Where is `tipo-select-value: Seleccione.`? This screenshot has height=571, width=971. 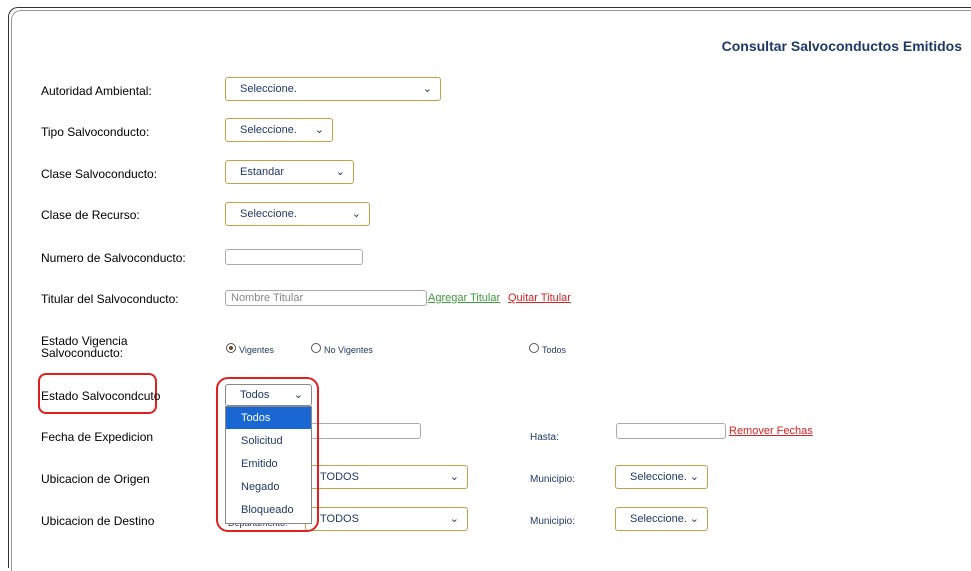
tipo-select-value: Seleccione. is located at coordinates (268, 130).